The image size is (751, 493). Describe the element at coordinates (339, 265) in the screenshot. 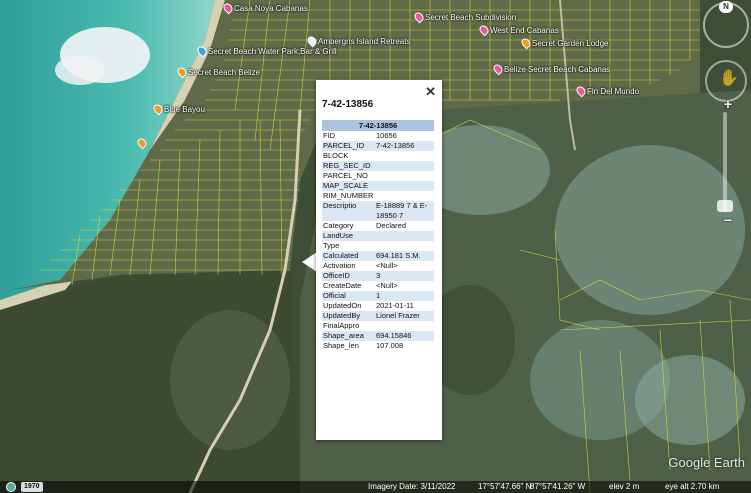

I see `attribute-key: Activation` at that location.